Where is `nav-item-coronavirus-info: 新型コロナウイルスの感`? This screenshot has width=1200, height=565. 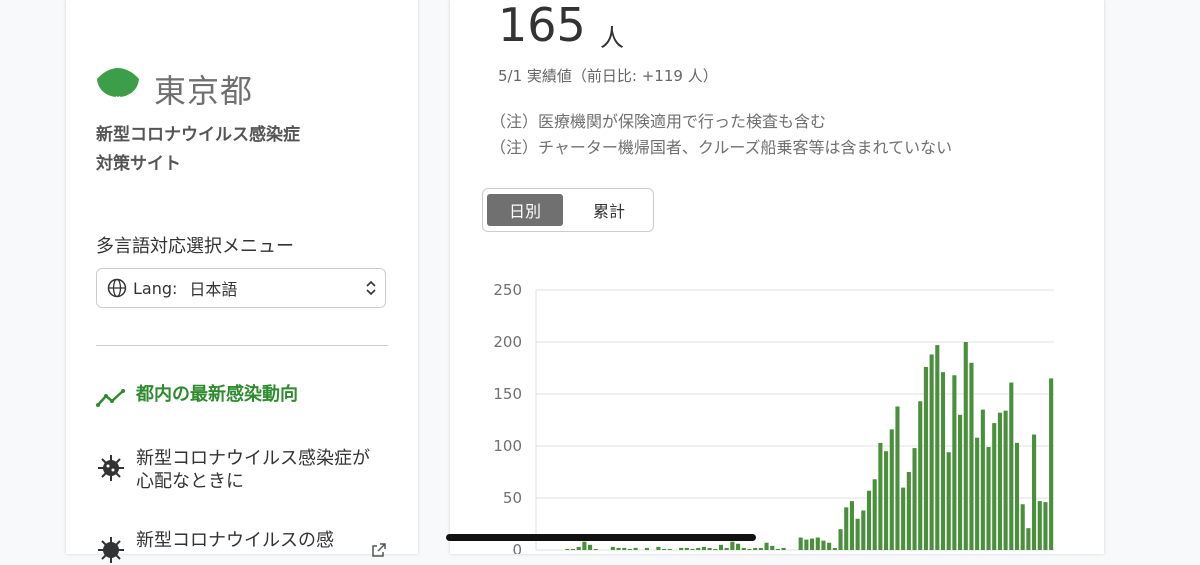 nav-item-coronavirus-info: 新型コロナウイルスの感 is located at coordinates (241, 547).